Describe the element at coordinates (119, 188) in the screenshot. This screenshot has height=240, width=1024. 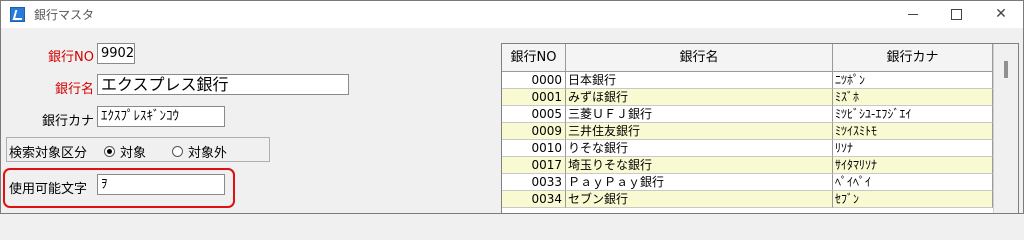
I see `highlight-annotation` at that location.